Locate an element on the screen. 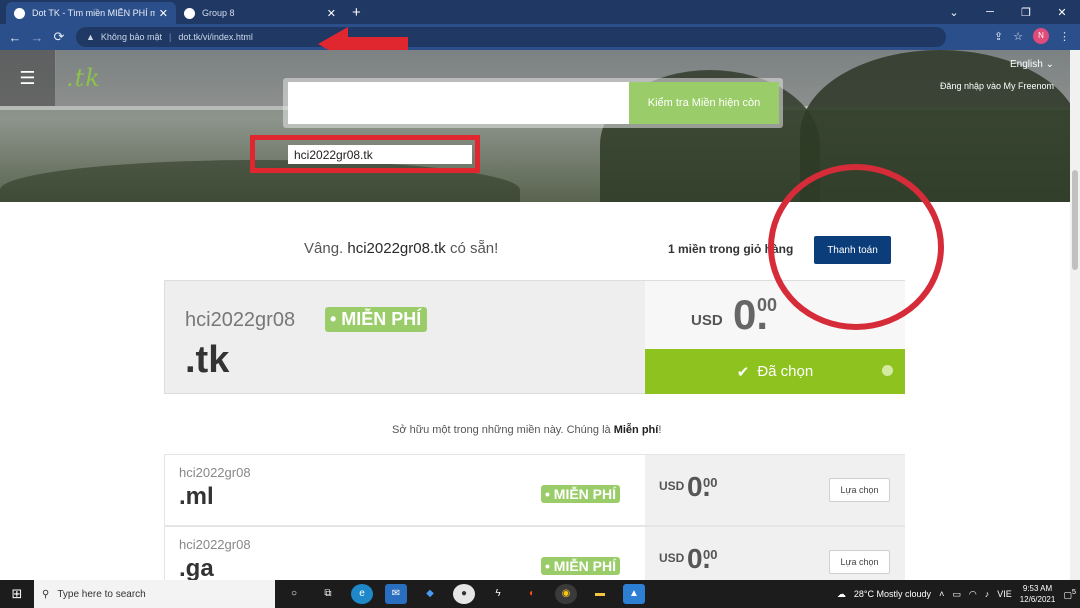 The width and height of the screenshot is (1080, 608). availability-suffix: có sẵn! is located at coordinates (474, 248).